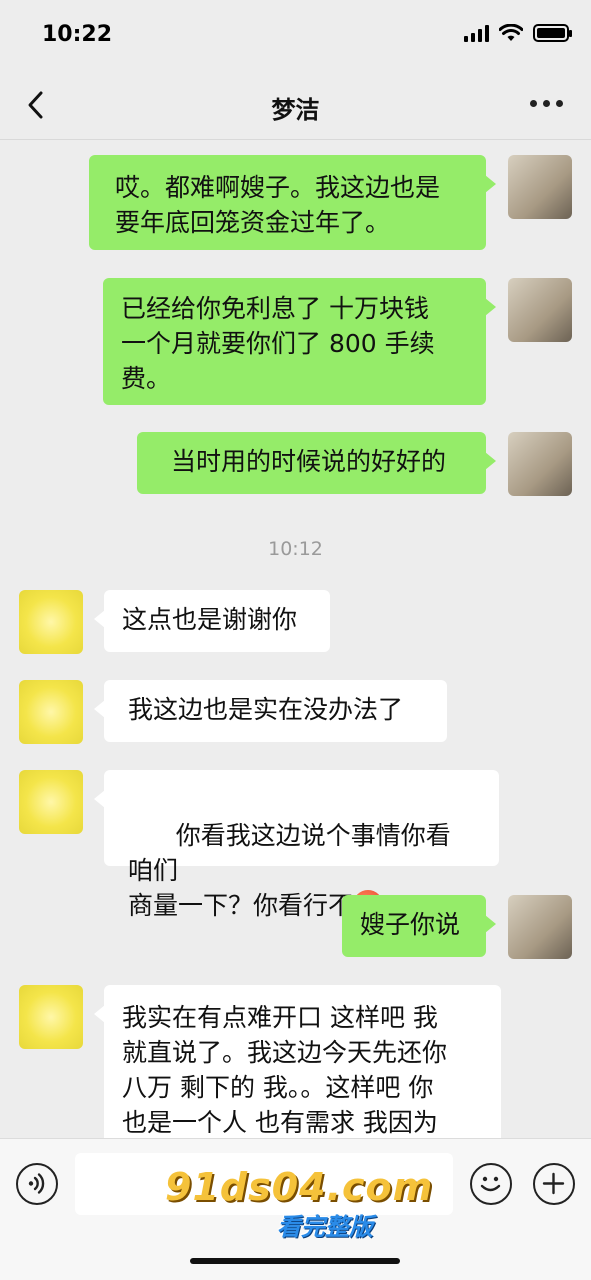  Describe the element at coordinates (552, 33) in the screenshot. I see `battery-icon` at that location.